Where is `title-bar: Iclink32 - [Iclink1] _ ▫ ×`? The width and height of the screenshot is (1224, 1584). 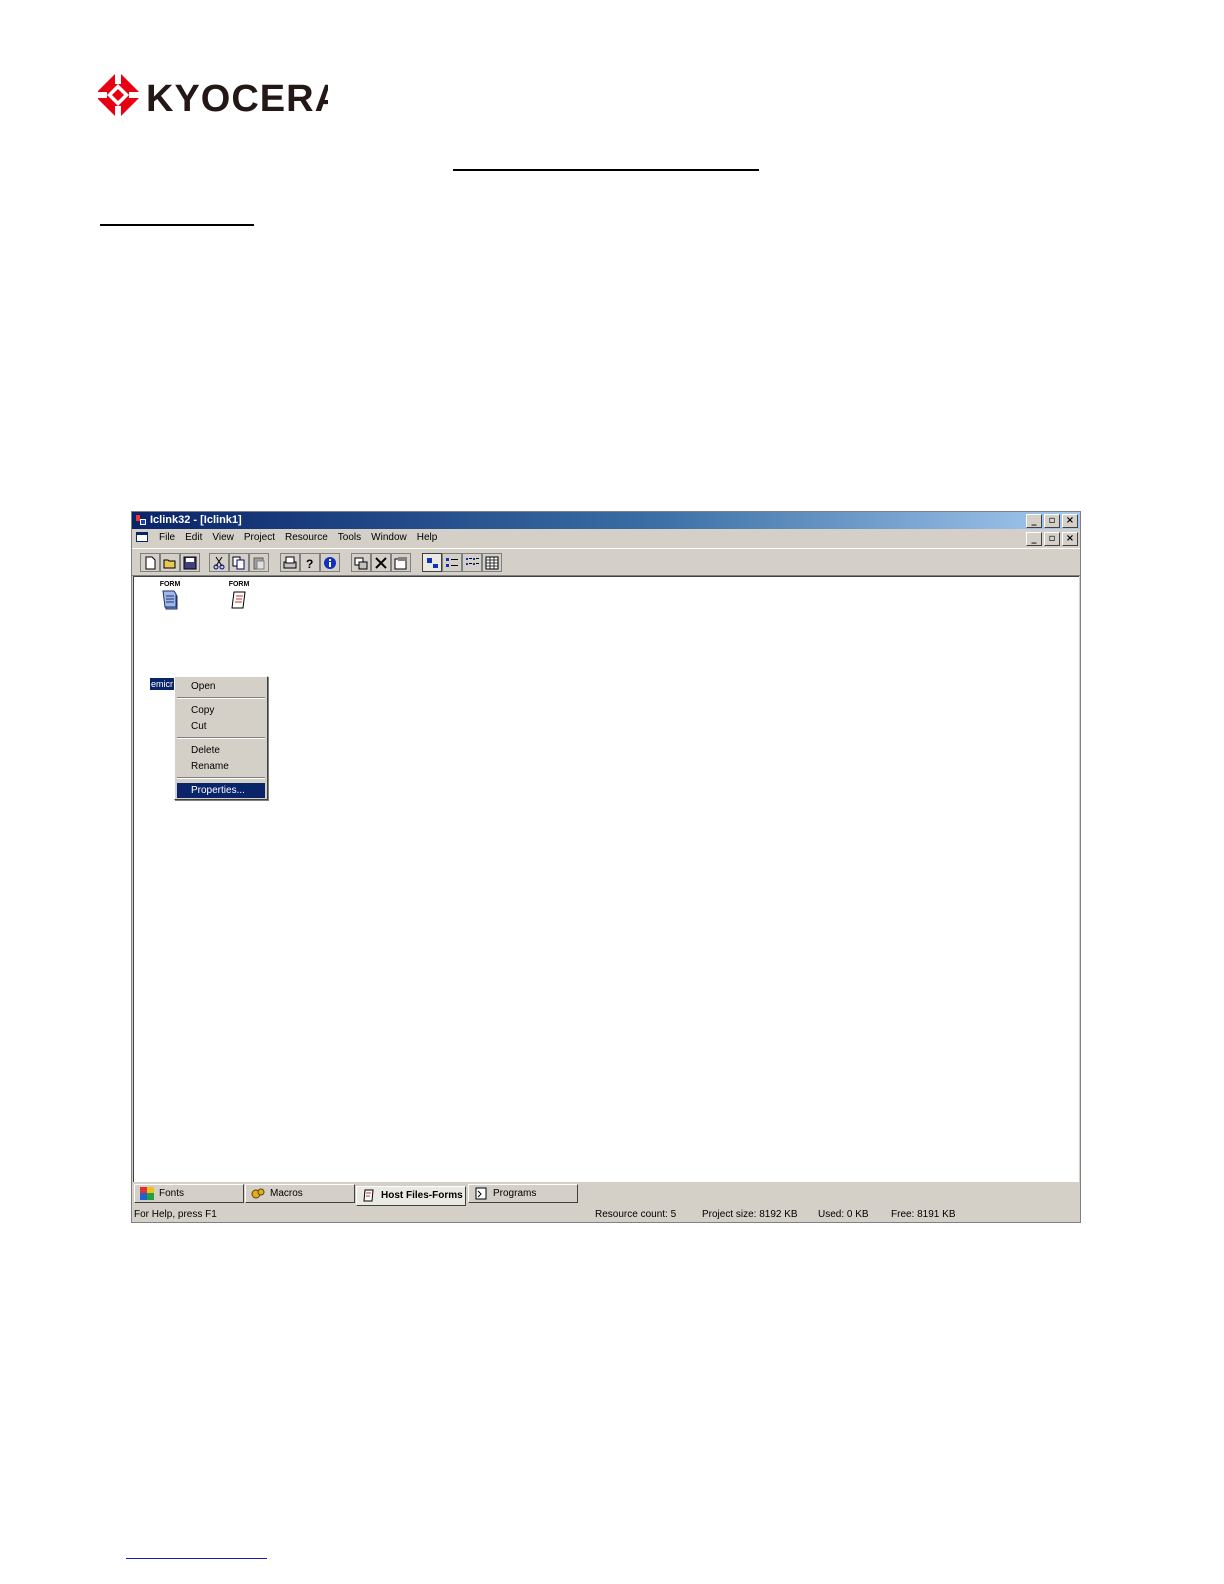 title-bar: Iclink32 - [Iclink1] _ ▫ × is located at coordinates (606, 520).